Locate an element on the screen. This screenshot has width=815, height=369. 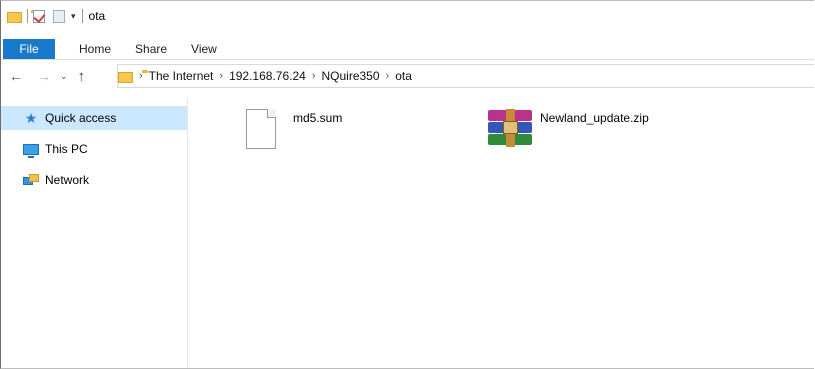
nav-item-quick-access: ★ Quick access is located at coordinates (94, 118).